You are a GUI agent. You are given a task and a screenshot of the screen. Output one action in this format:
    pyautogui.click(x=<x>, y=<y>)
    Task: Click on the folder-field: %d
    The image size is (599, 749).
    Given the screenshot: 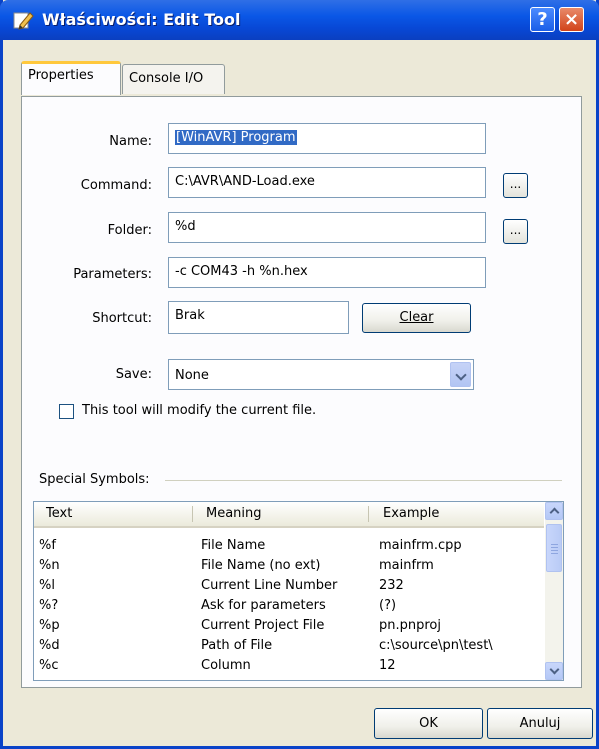 What is the action you would take?
    pyautogui.click(x=327, y=227)
    